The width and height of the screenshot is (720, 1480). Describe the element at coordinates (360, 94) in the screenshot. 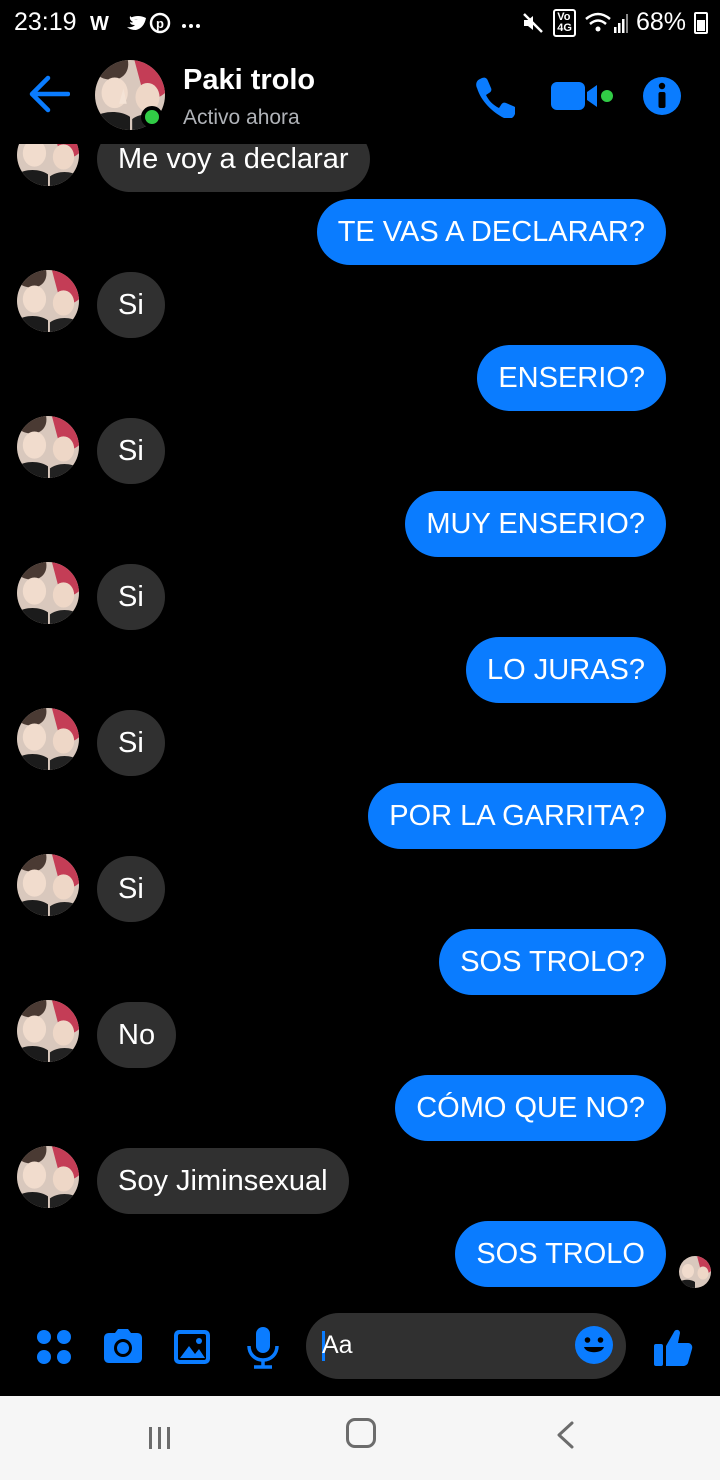

I see `conversation-header: Paki trolo Activo ahora` at that location.